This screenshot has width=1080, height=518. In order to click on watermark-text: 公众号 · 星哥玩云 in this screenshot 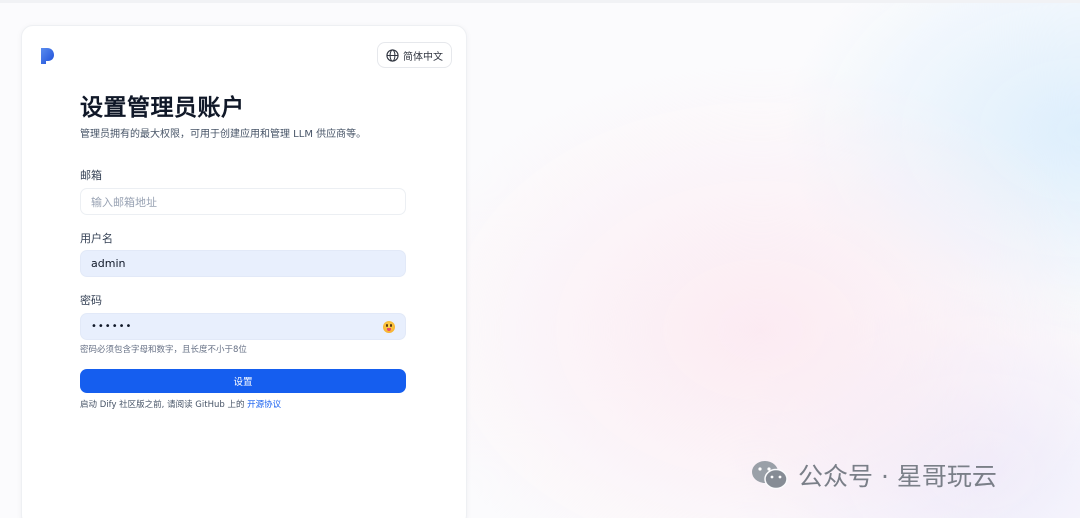, I will do `click(897, 476)`.